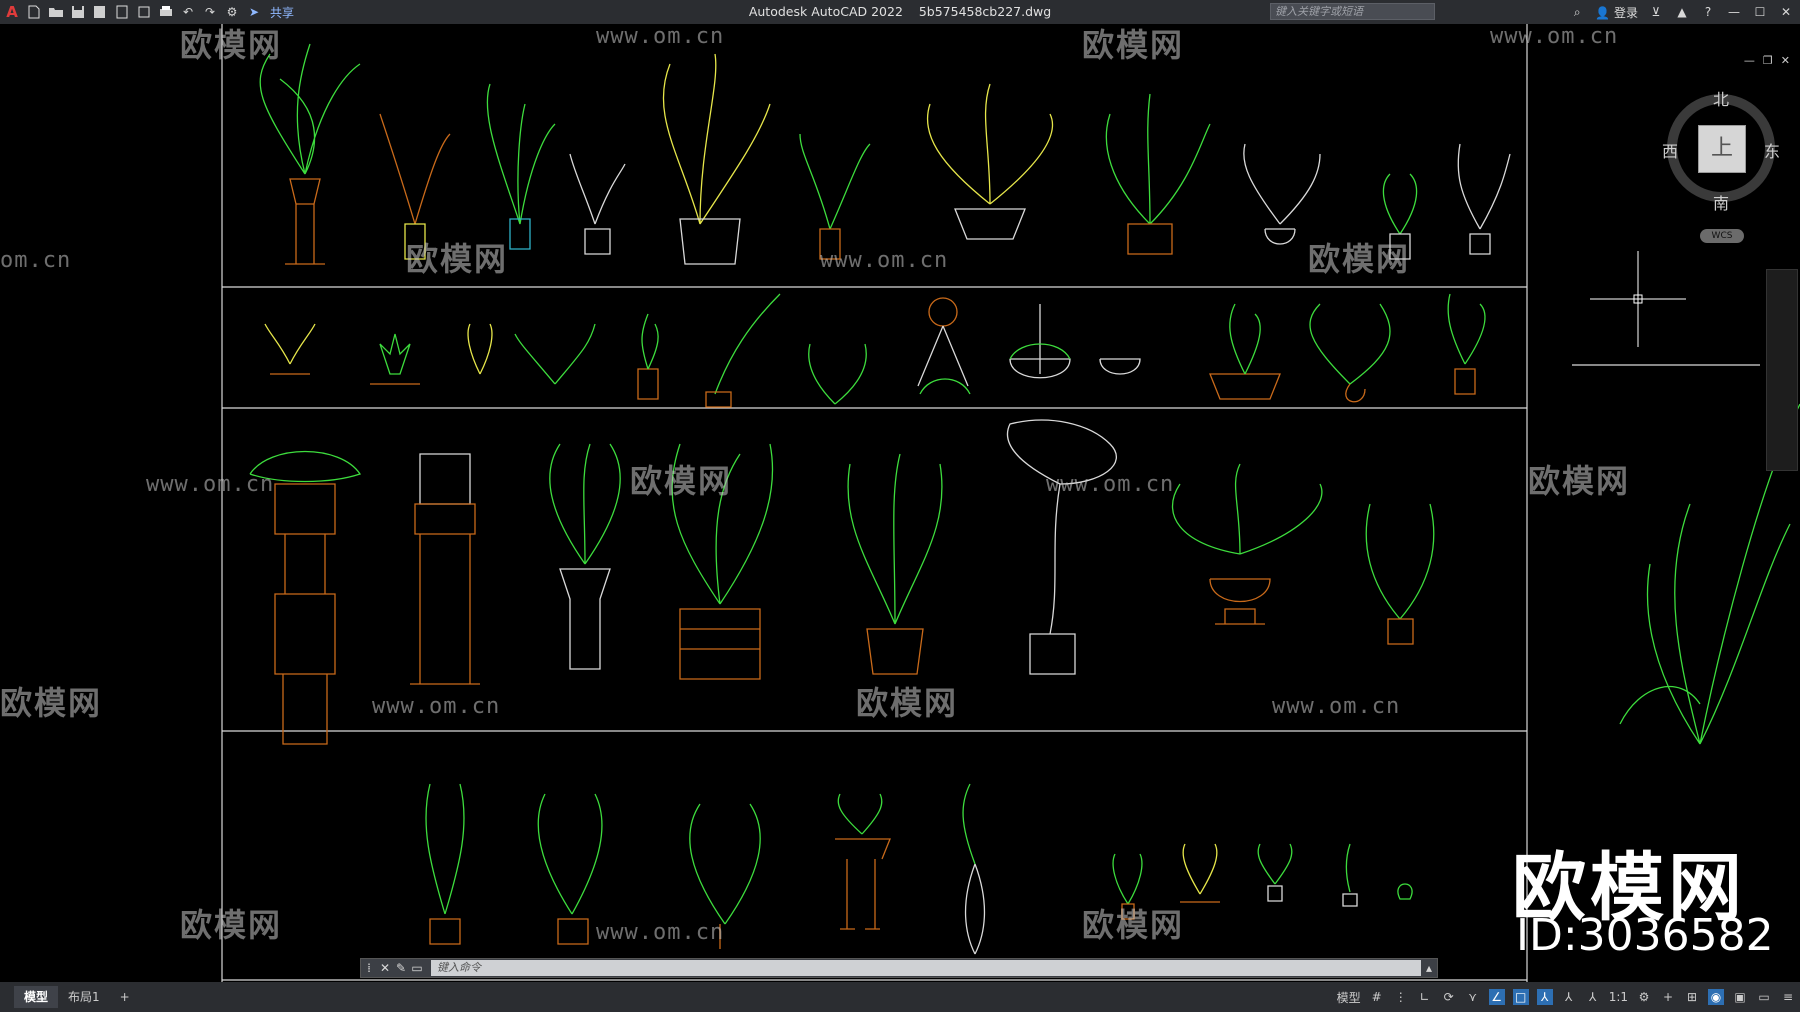 This screenshot has width=1800, height=1012. Describe the element at coordinates (100, 12) in the screenshot. I see `save-as-icon` at that location.